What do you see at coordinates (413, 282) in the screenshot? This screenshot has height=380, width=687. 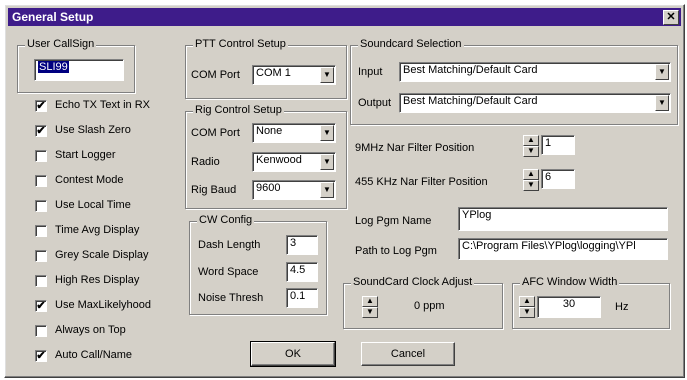 I see `clock-adjust-legend: SoundCard Clock Adjust` at bounding box center [413, 282].